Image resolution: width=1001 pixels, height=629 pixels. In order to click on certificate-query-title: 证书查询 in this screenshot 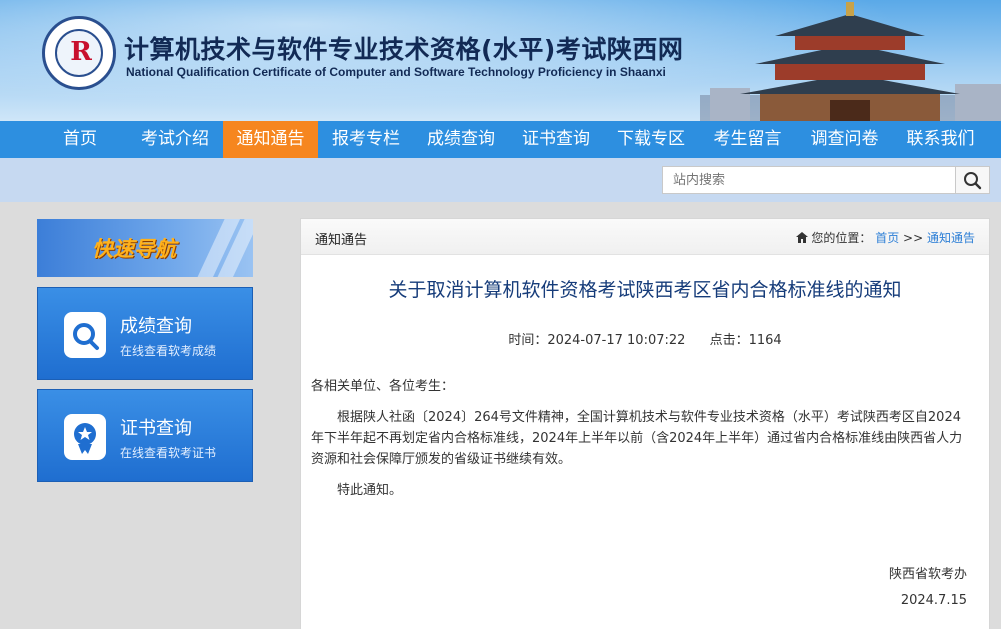, I will do `click(156, 428)`.